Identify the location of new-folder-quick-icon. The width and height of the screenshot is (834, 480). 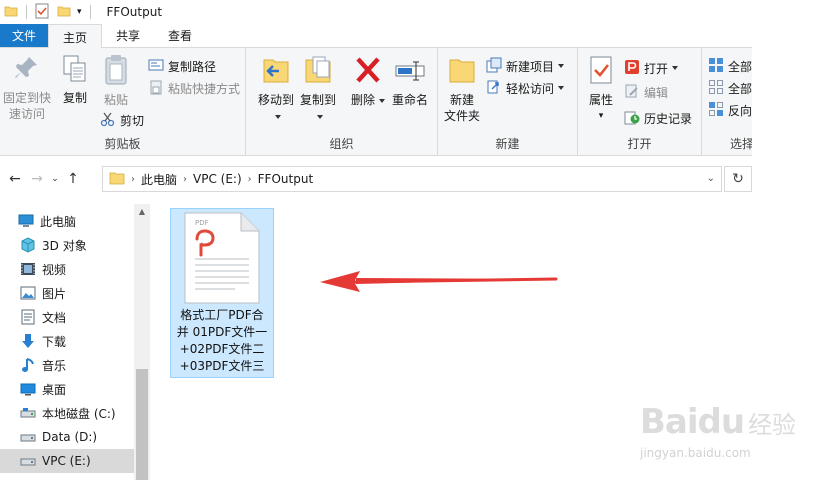
(64, 12).